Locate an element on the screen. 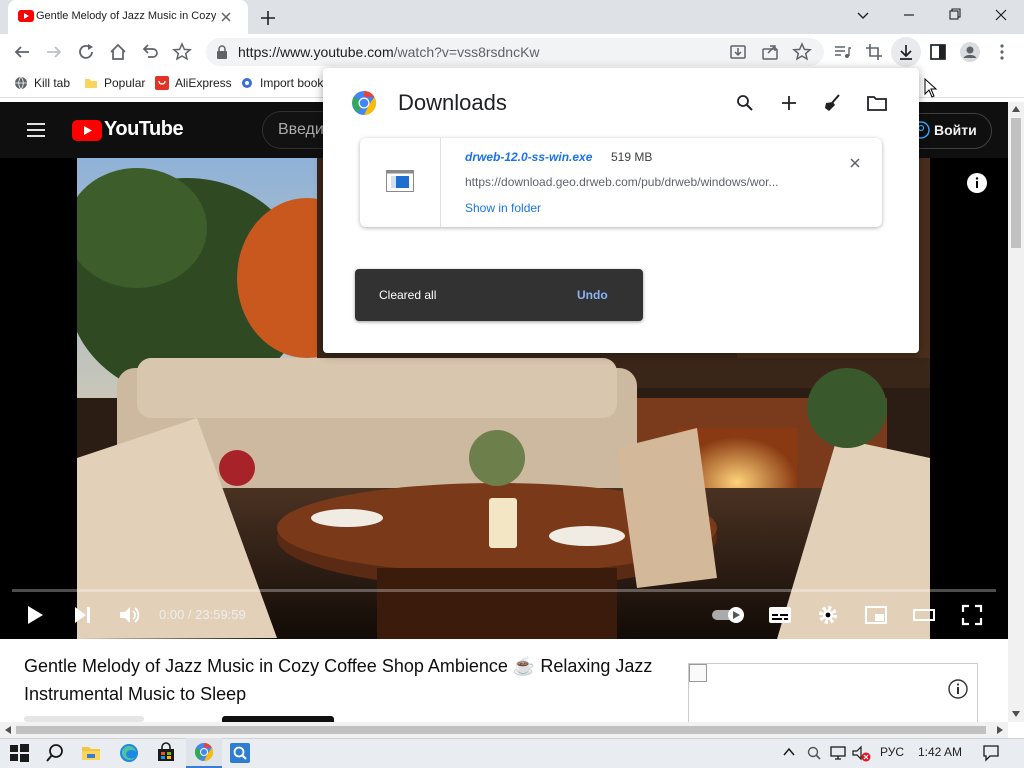  scroll-up-icon is located at coordinates (1016, 109).